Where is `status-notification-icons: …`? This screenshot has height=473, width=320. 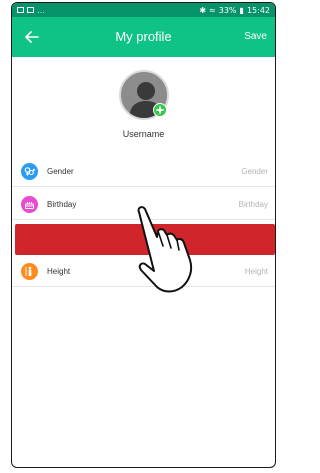 status-notification-icons: … is located at coordinates (31, 10).